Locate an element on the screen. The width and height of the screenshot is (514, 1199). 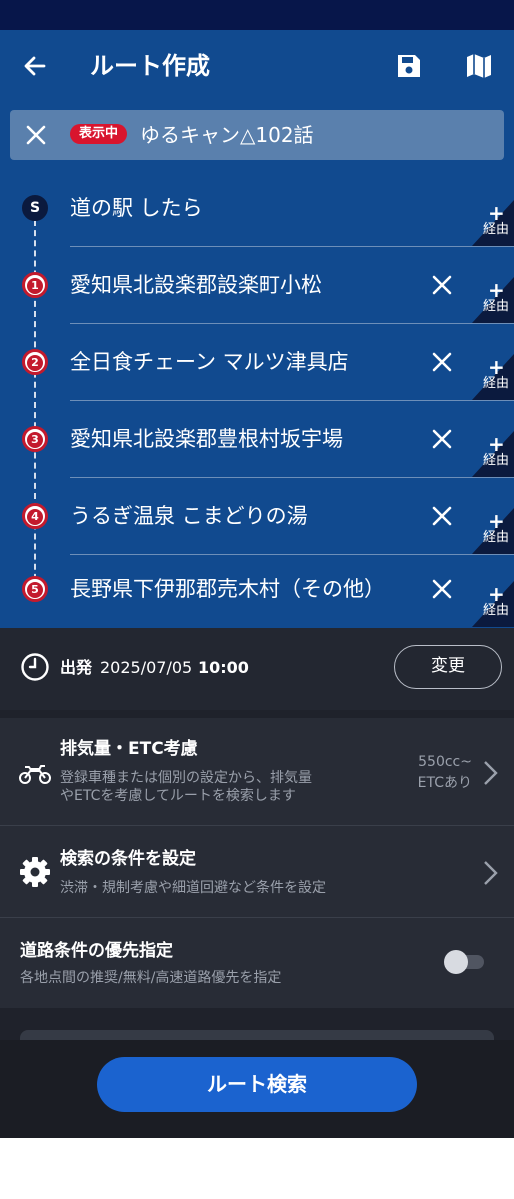
waypoint-1: 1 愛知県北設楽郡設楽町小松 + 経由 is located at coordinates (257, 285).